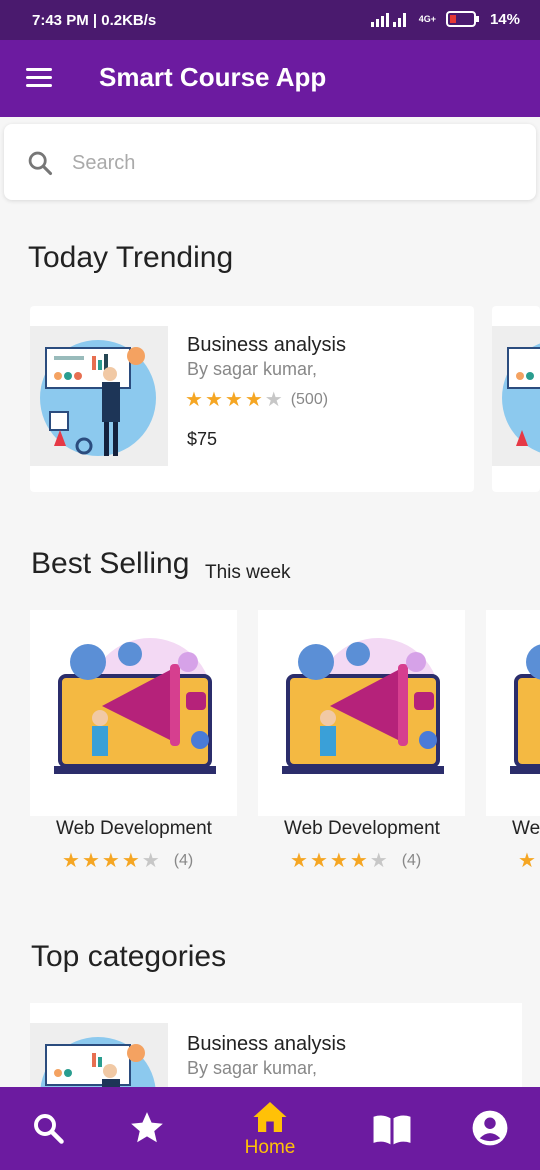 This screenshot has height=1170, width=540. Describe the element at coordinates (444, 19) in the screenshot. I see `status-icons: 4G+ 14%` at that location.